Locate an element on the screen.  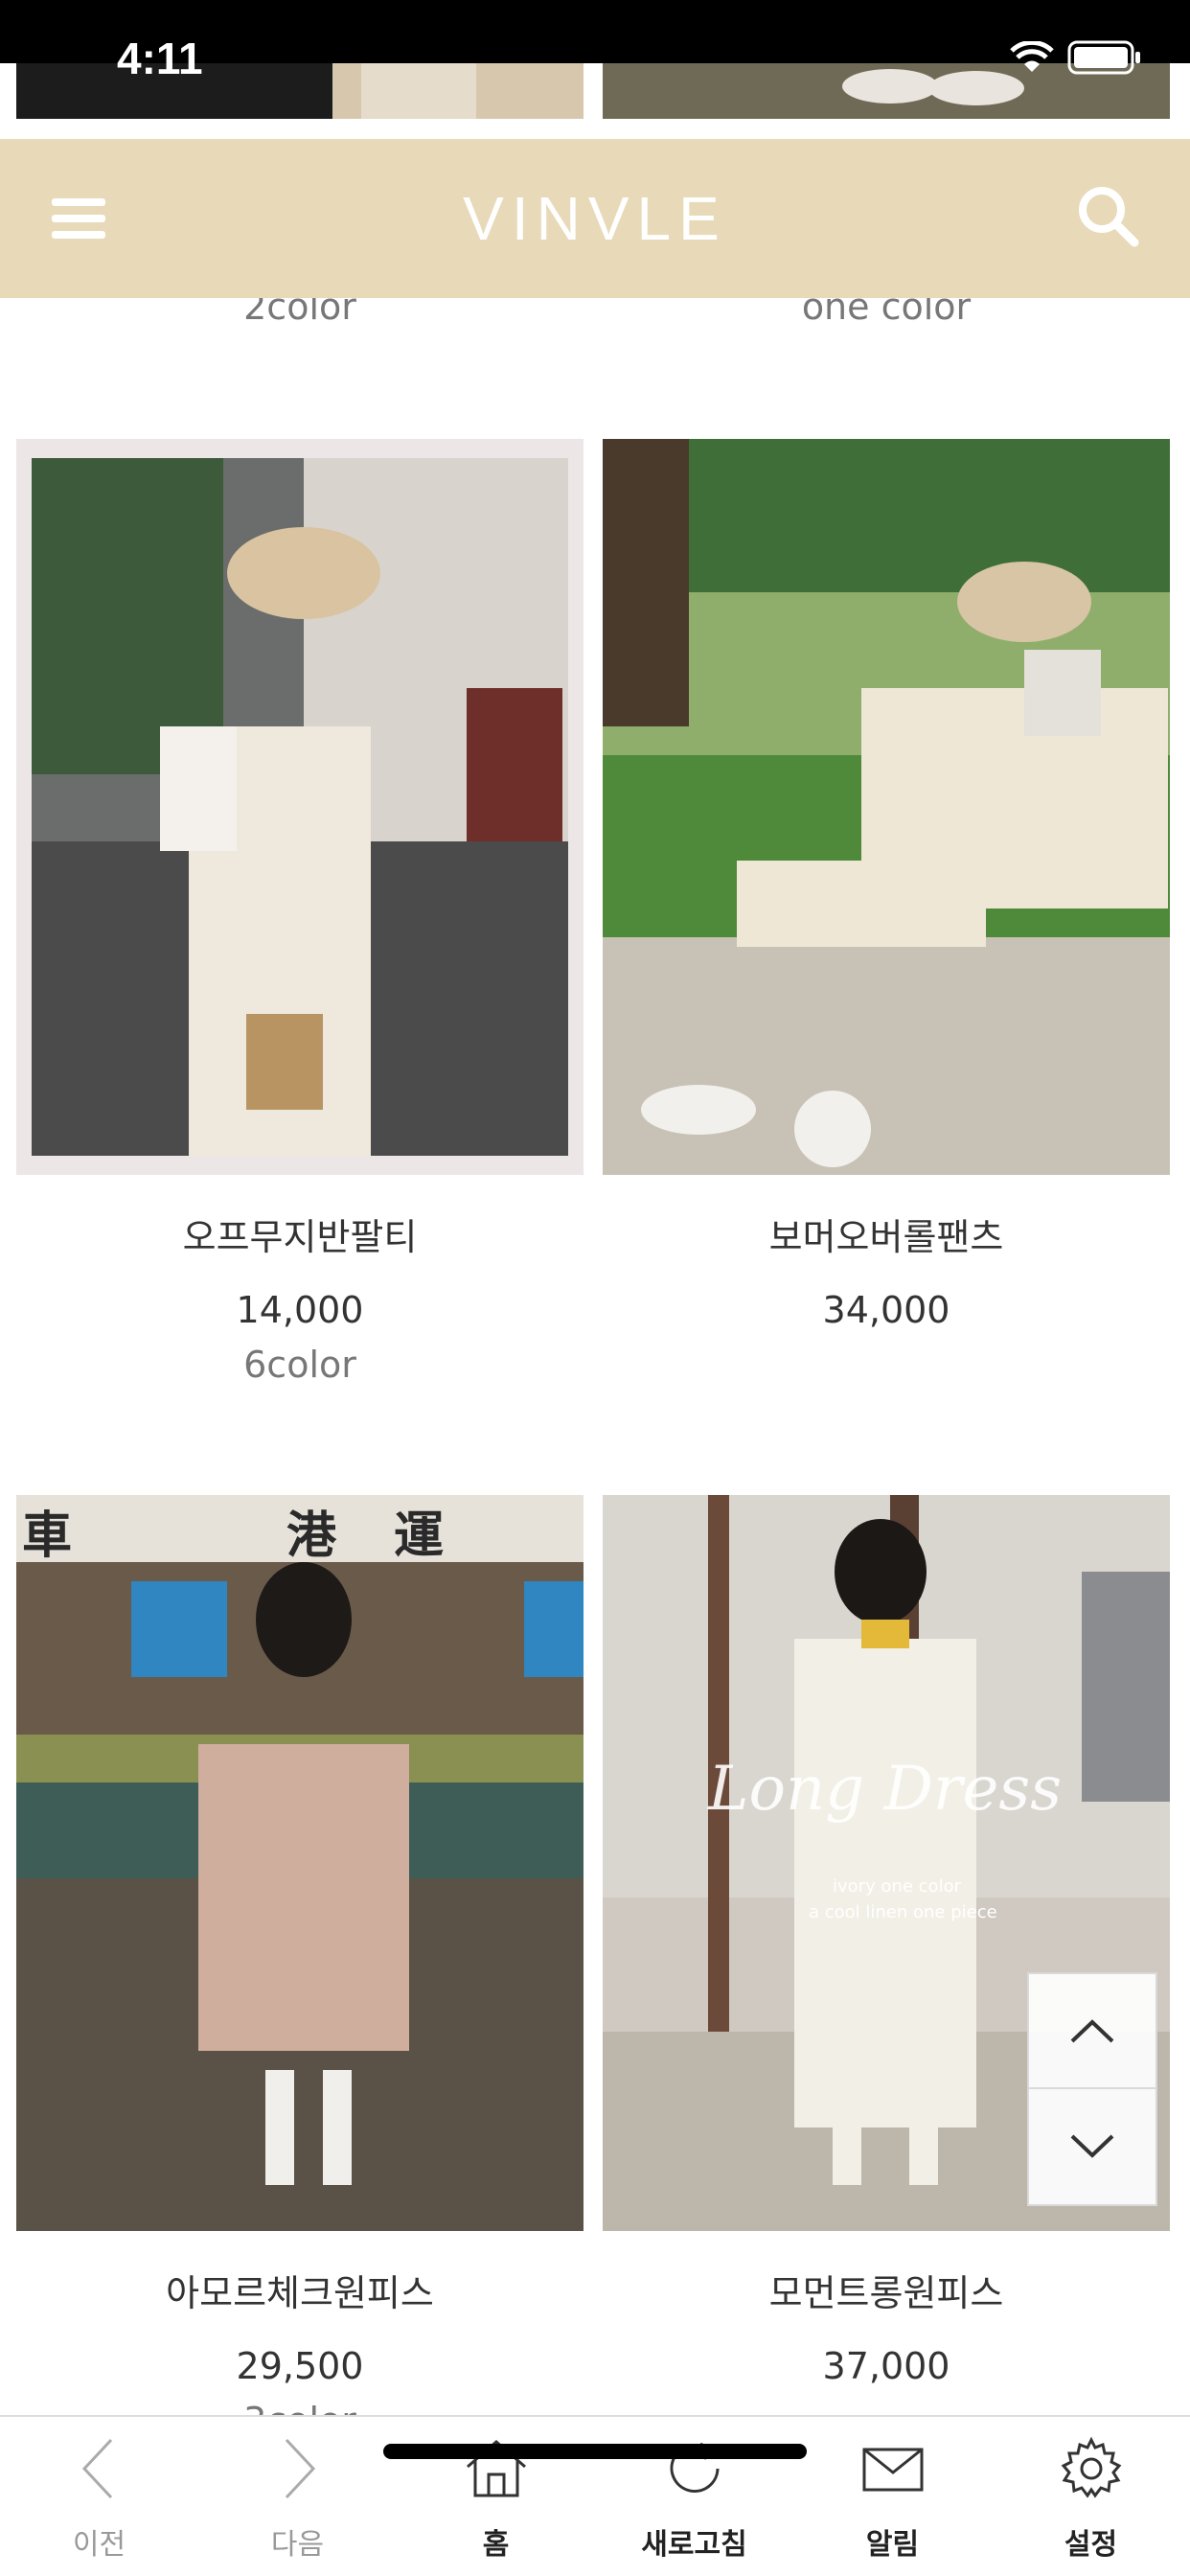
search-icon is located at coordinates (1109, 217).